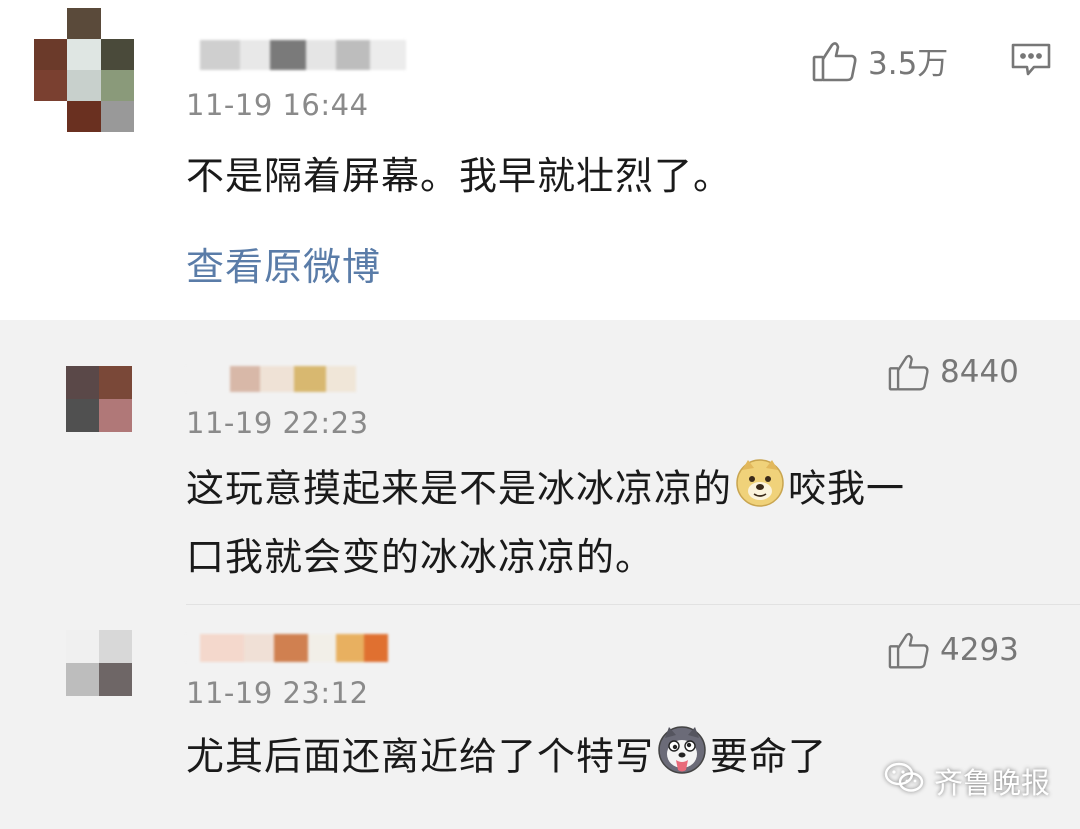 This screenshot has width=1080, height=829. I want to click on reply-time: 11-19 22:23, so click(277, 423).